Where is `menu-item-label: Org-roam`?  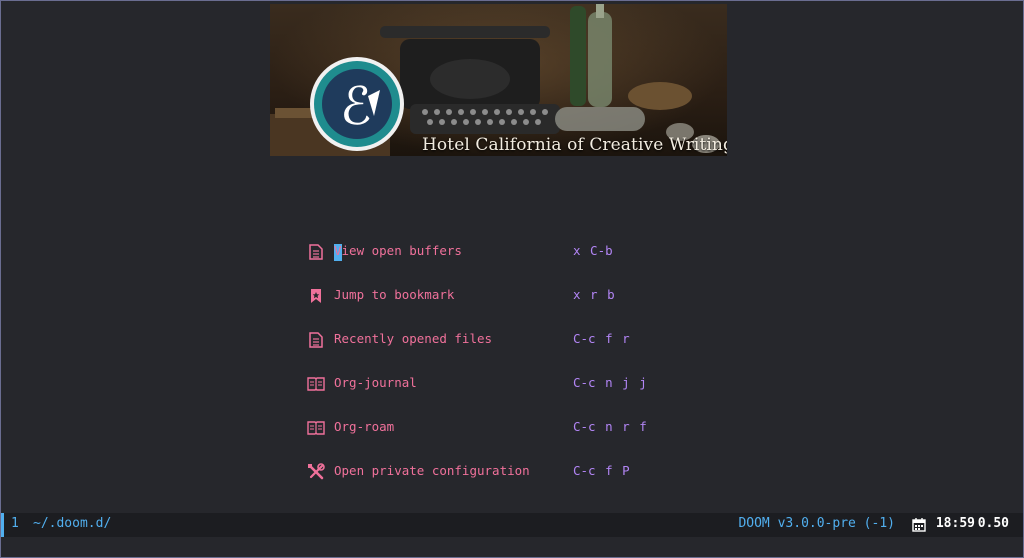
menu-item-label: Org-roam is located at coordinates (364, 426).